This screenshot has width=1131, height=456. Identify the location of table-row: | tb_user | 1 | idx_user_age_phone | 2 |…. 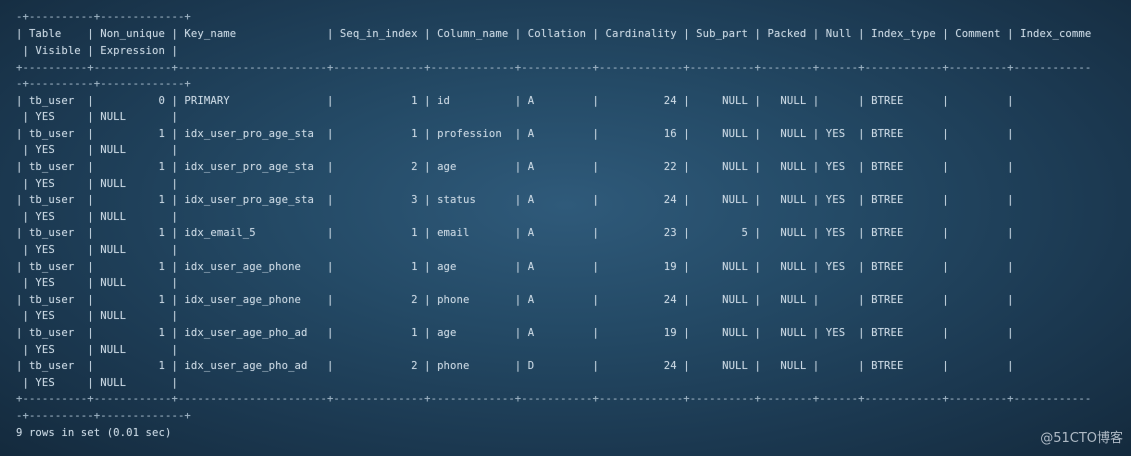
(515, 300).